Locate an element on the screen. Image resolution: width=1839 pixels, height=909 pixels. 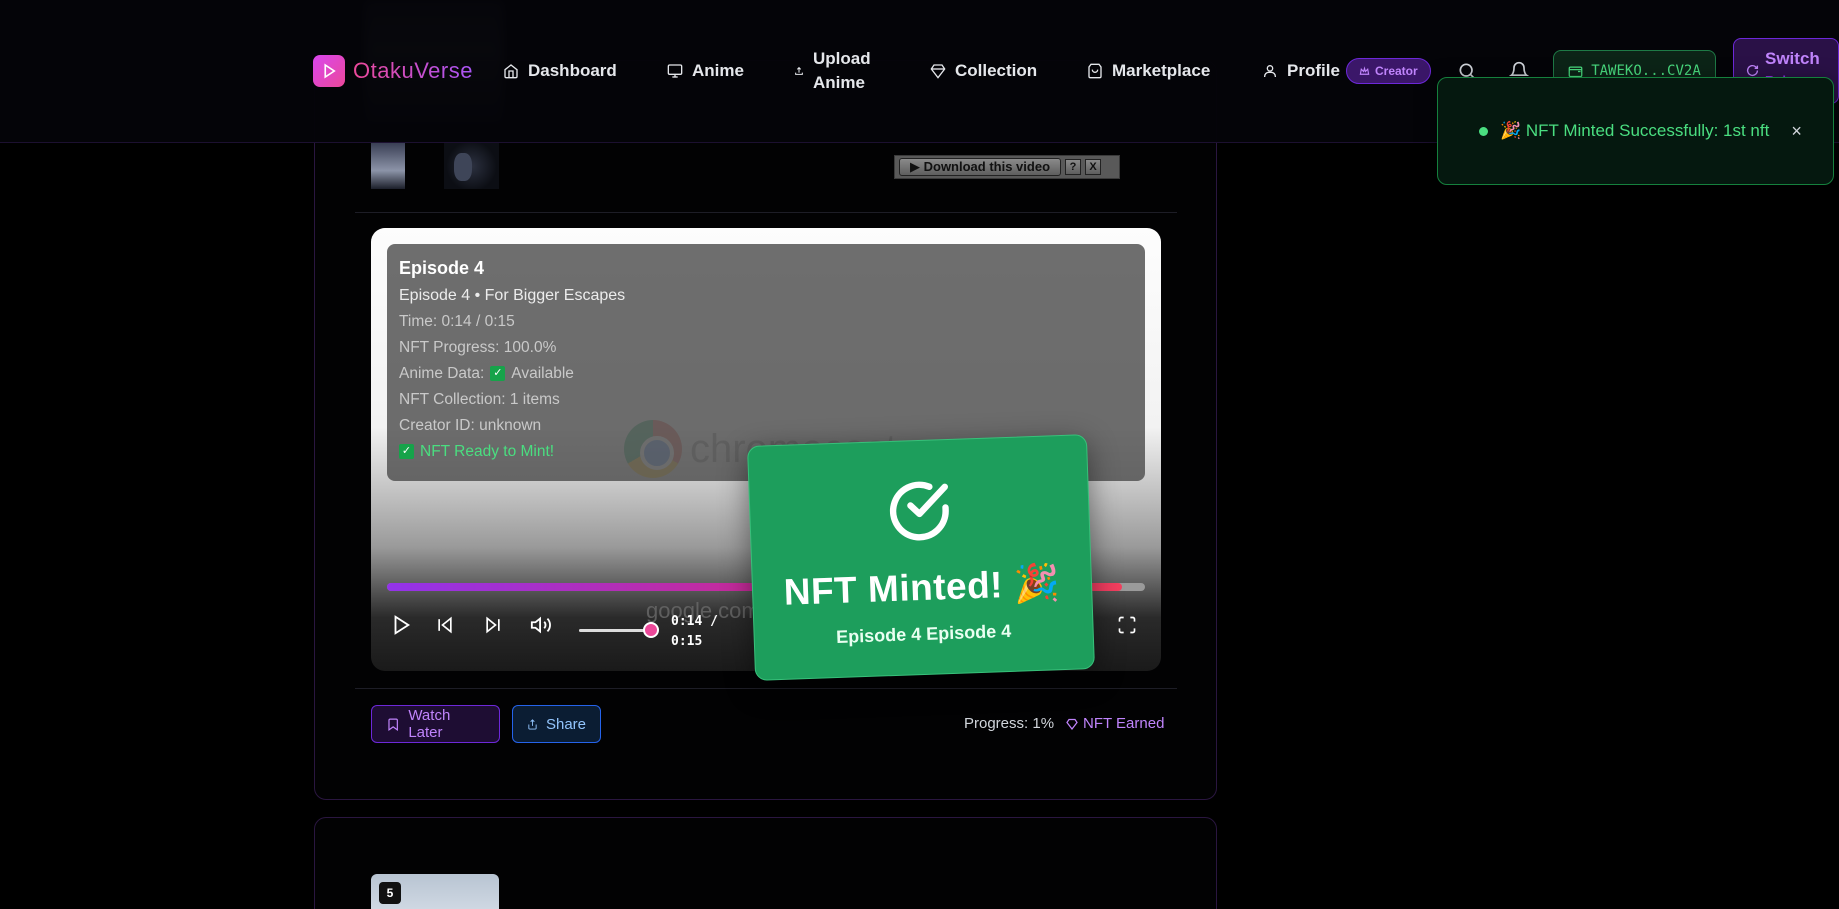
nav-label: Collection is located at coordinates (996, 70).